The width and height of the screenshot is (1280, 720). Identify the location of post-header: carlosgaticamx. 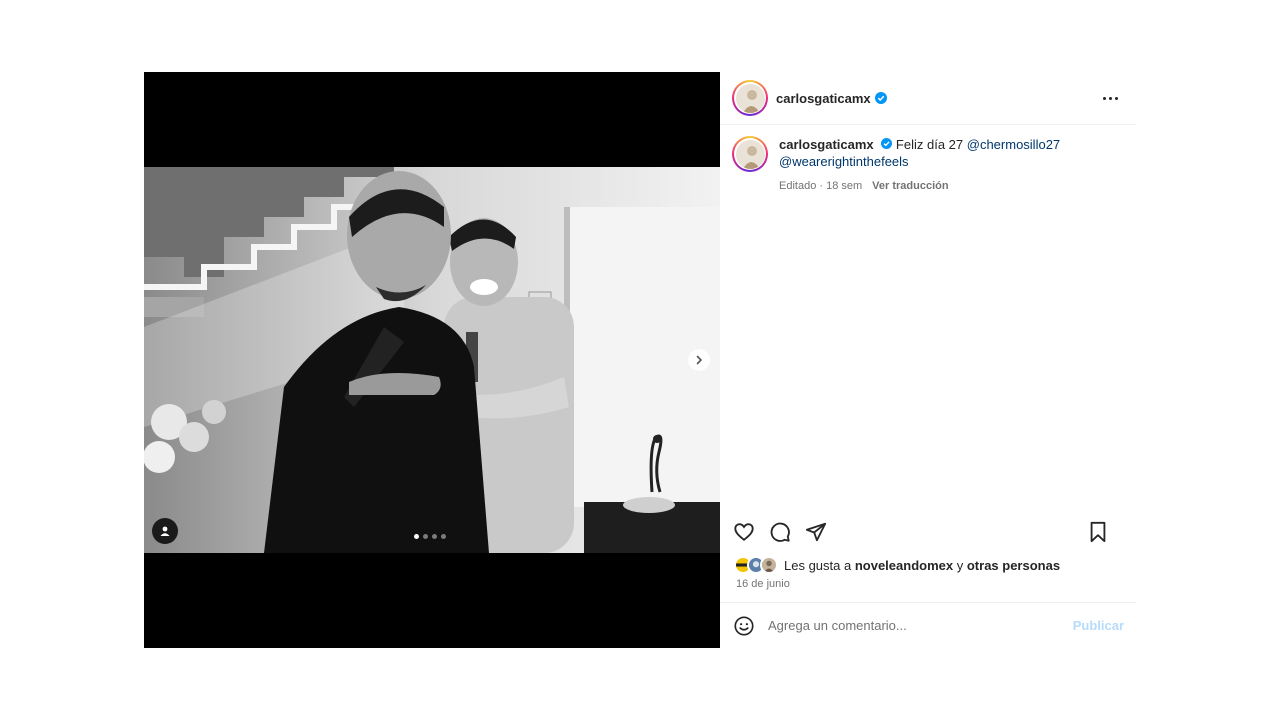
(928, 98).